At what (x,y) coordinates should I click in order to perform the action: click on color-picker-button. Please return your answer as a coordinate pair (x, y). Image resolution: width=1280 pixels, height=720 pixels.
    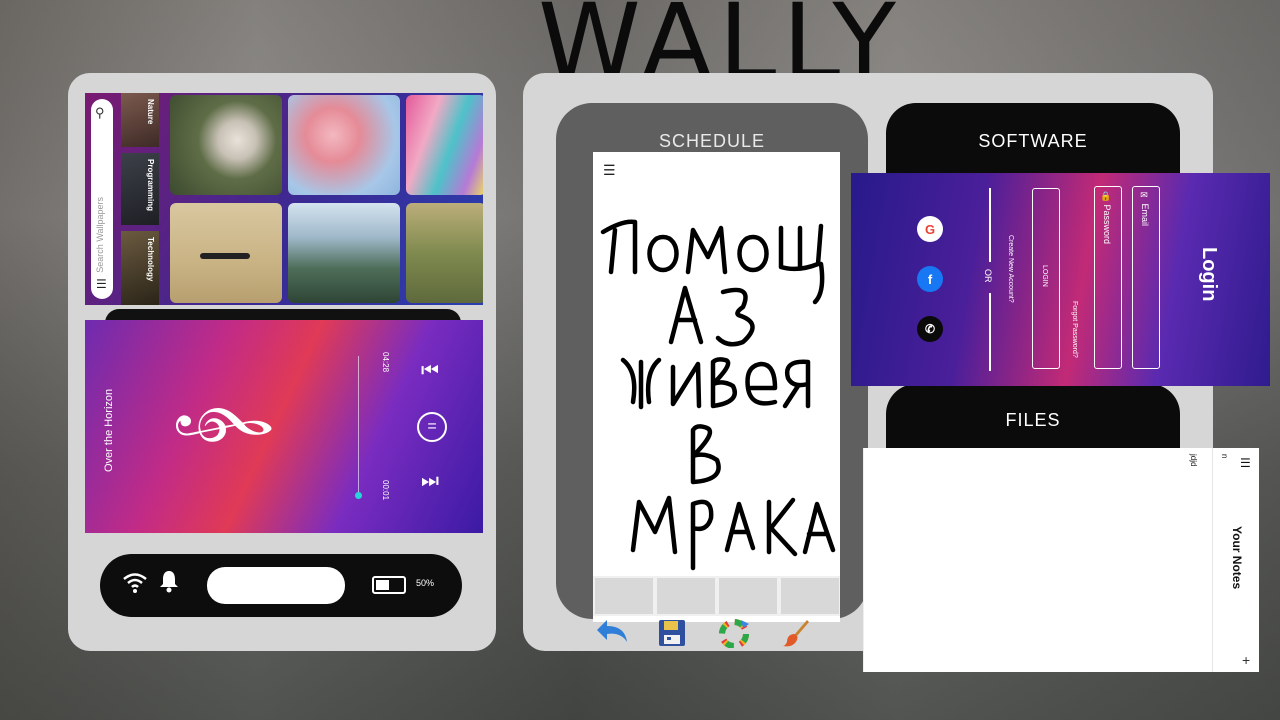
    Looking at the image, I should click on (748, 613).